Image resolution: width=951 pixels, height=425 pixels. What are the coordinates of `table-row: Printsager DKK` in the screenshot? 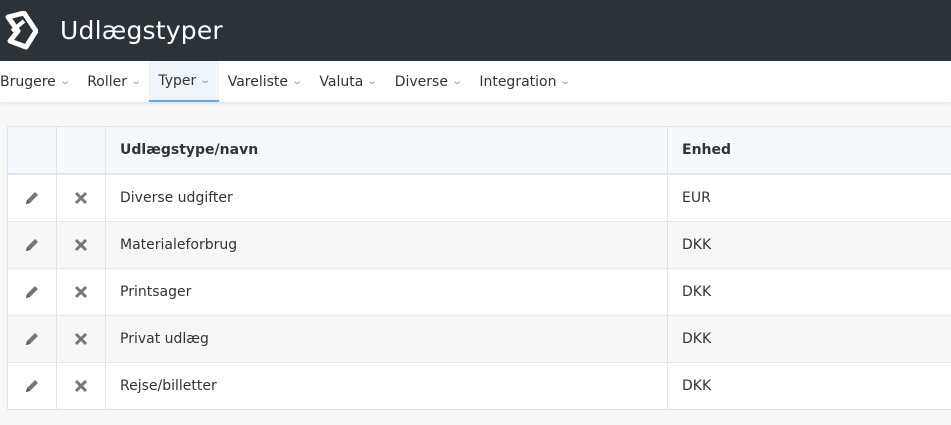 It's located at (479, 292).